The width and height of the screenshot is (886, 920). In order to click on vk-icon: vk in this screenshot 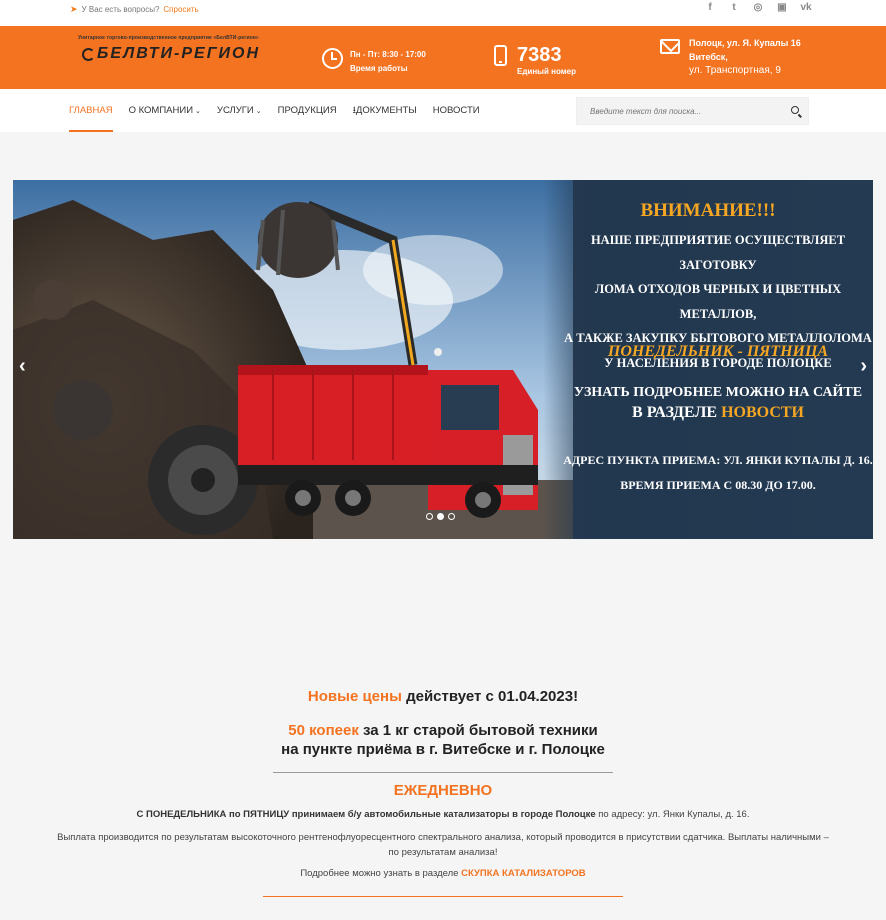, I will do `click(806, 7)`.